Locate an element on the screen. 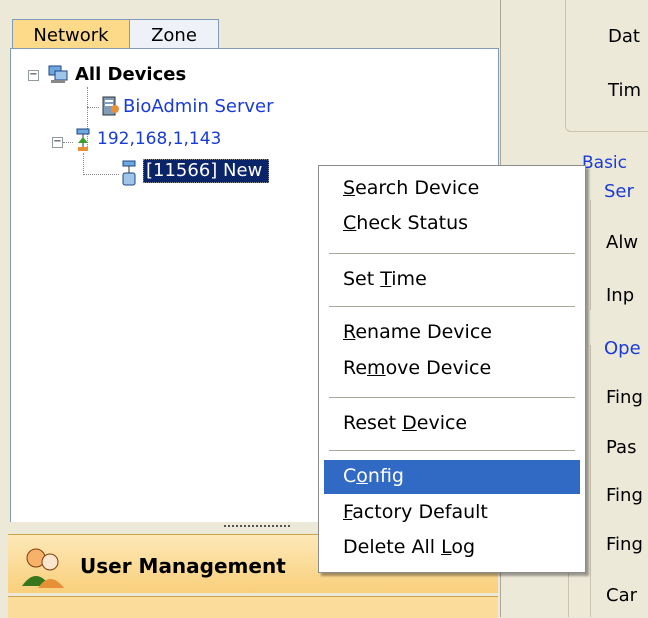 This screenshot has height=618, width=648. all-devices-label: All Devices is located at coordinates (131, 74).